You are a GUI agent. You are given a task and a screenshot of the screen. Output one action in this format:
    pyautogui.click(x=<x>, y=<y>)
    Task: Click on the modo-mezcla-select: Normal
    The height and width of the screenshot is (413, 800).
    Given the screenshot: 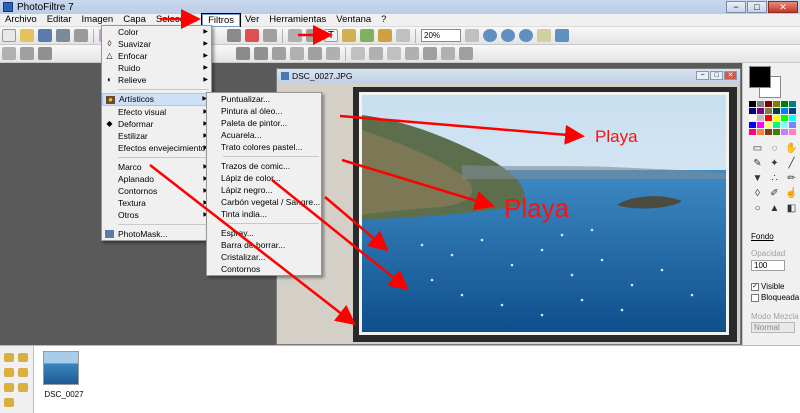 What is the action you would take?
    pyautogui.click(x=773, y=327)
    